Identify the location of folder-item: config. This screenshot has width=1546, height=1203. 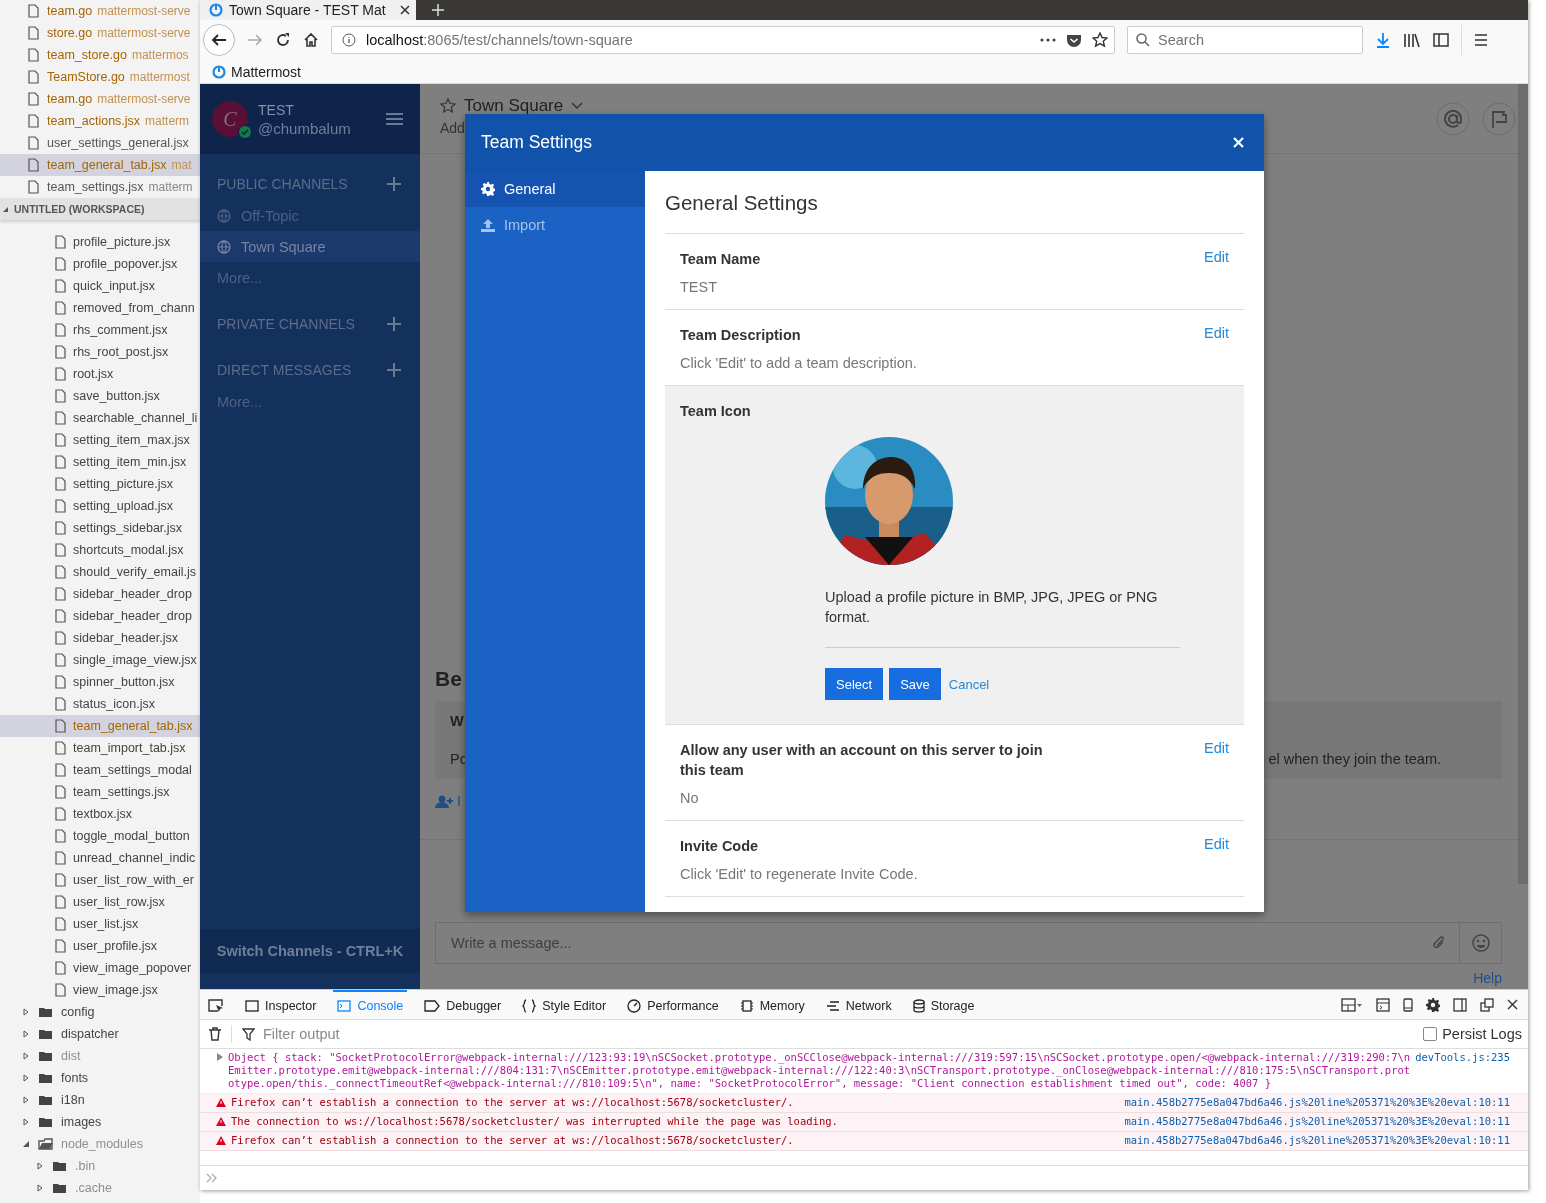
(100, 1012).